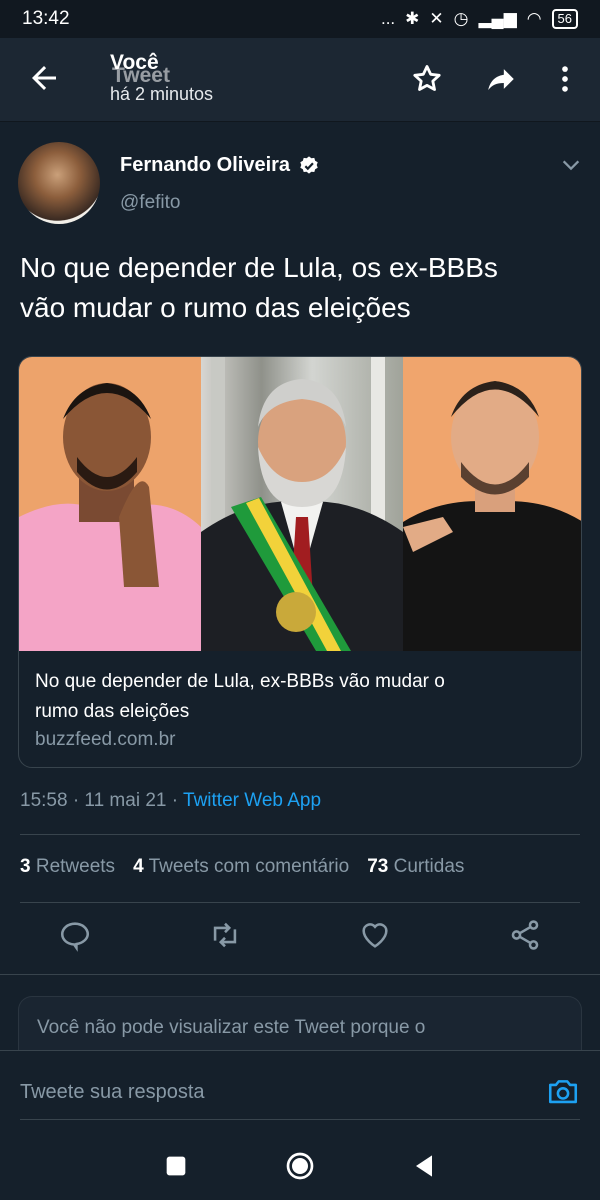 This screenshot has height=1200, width=600. What do you see at coordinates (375, 935) in the screenshot?
I see `like-icon` at bounding box center [375, 935].